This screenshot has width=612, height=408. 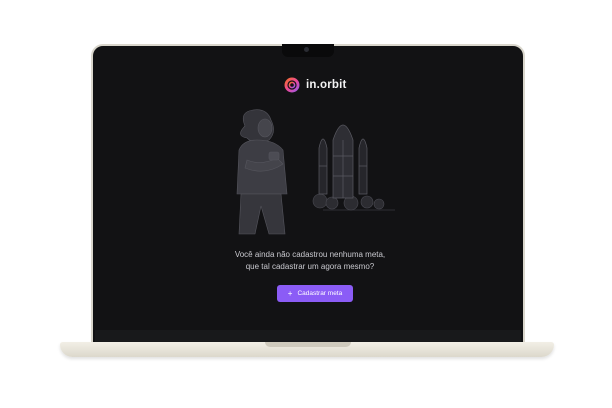 I want to click on app-name: in.orbit, so click(x=326, y=85).